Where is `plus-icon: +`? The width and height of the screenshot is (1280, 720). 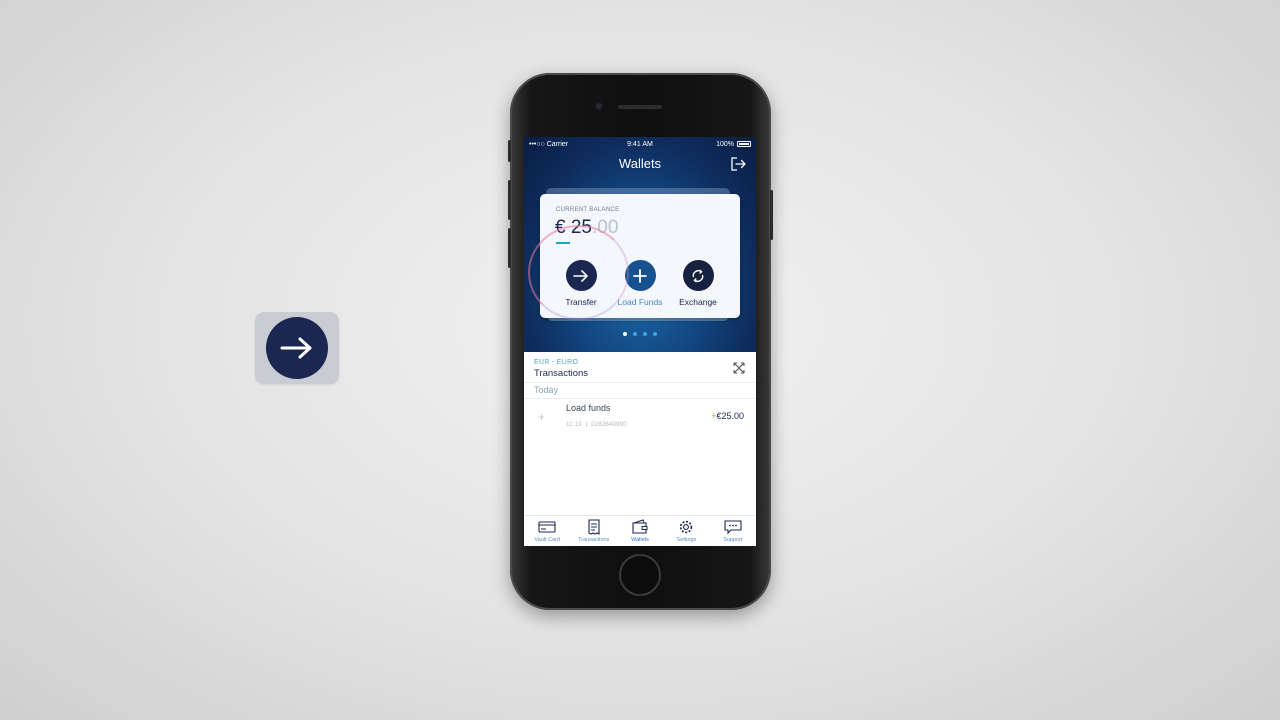 plus-icon: + is located at coordinates (542, 417).